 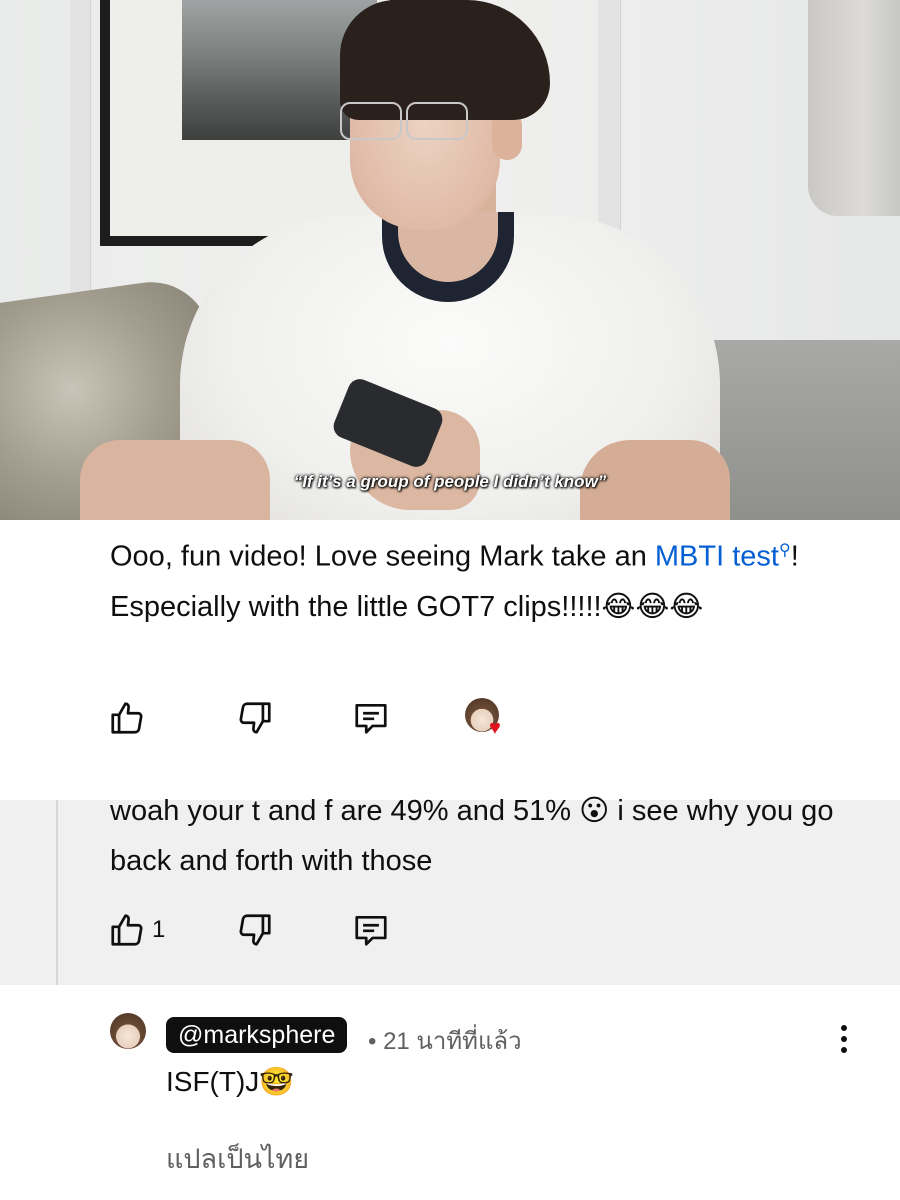 What do you see at coordinates (237, 1158) in the screenshot?
I see `translate-link: แปลเป็นไทย` at bounding box center [237, 1158].